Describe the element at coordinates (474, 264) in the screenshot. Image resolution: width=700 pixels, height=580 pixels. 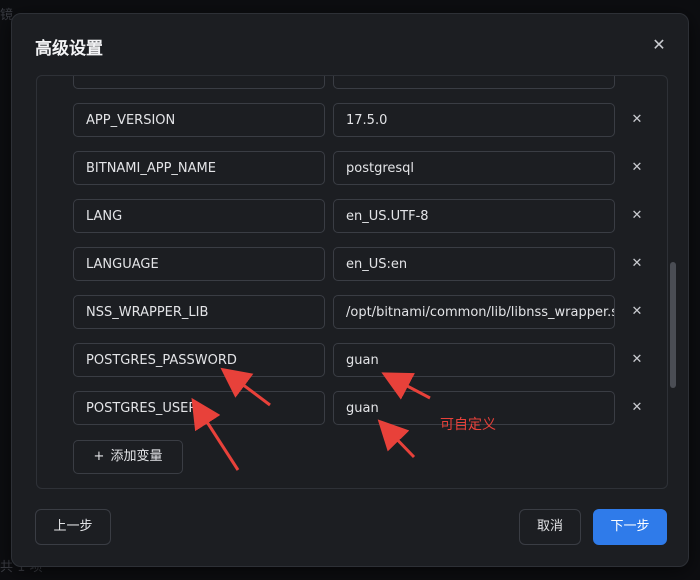
I see `env-value-input: en_US:en` at that location.